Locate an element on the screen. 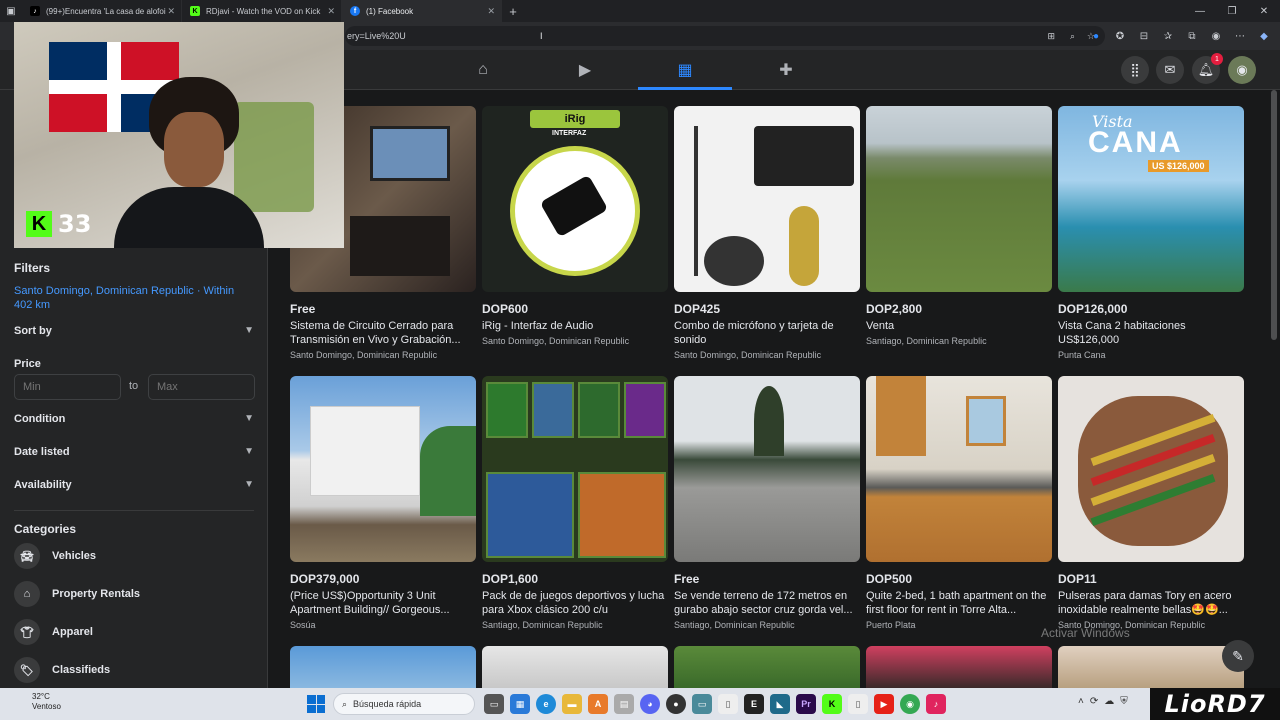 This screenshot has height=720, width=1280. discord-icon: ◕ is located at coordinates (650, 704).